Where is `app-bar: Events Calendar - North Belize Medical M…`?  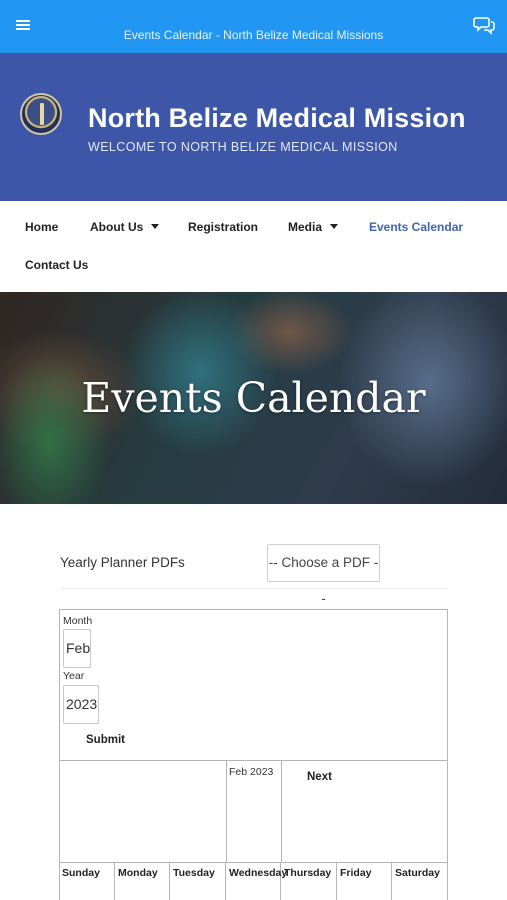
app-bar: Events Calendar - North Belize Medical M… is located at coordinates (253, 26).